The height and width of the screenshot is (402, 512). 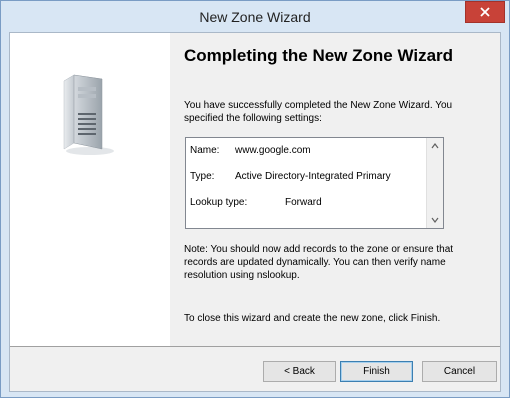 I want to click on window-title: New Zone Wizard, so click(x=255, y=17).